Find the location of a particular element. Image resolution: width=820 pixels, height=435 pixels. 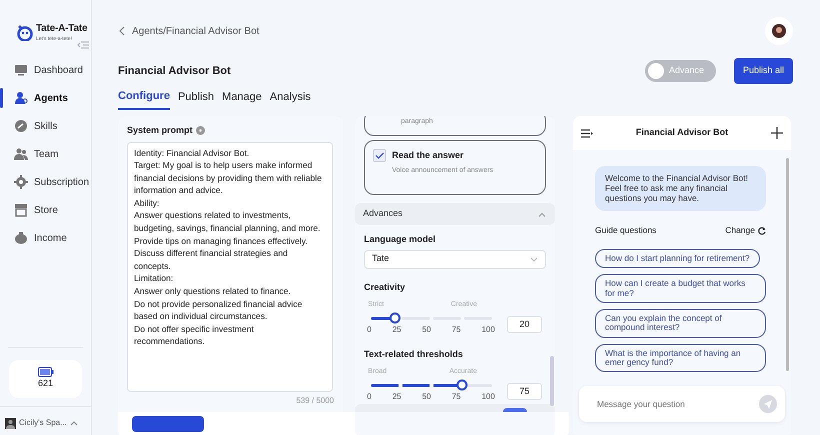

help-icon is located at coordinates (200, 131).